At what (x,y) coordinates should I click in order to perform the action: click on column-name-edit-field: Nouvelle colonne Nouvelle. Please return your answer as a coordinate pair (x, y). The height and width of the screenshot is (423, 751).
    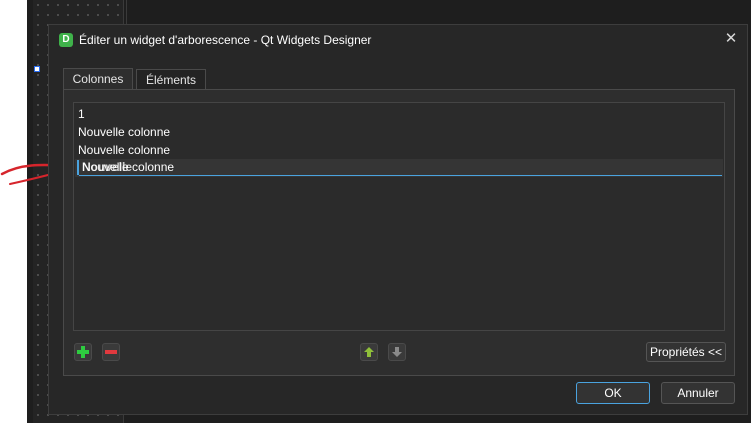
    Looking at the image, I should click on (399, 167).